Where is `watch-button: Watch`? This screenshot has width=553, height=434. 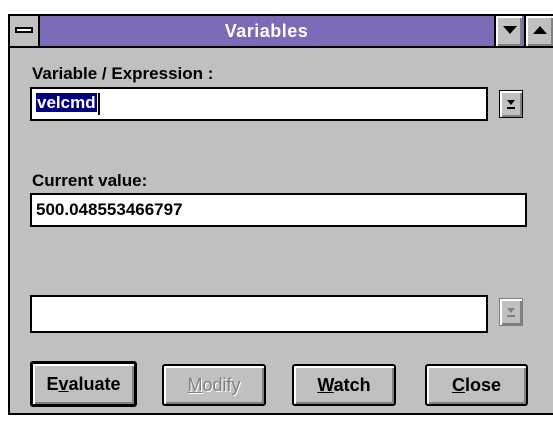 watch-button: Watch is located at coordinates (344, 385).